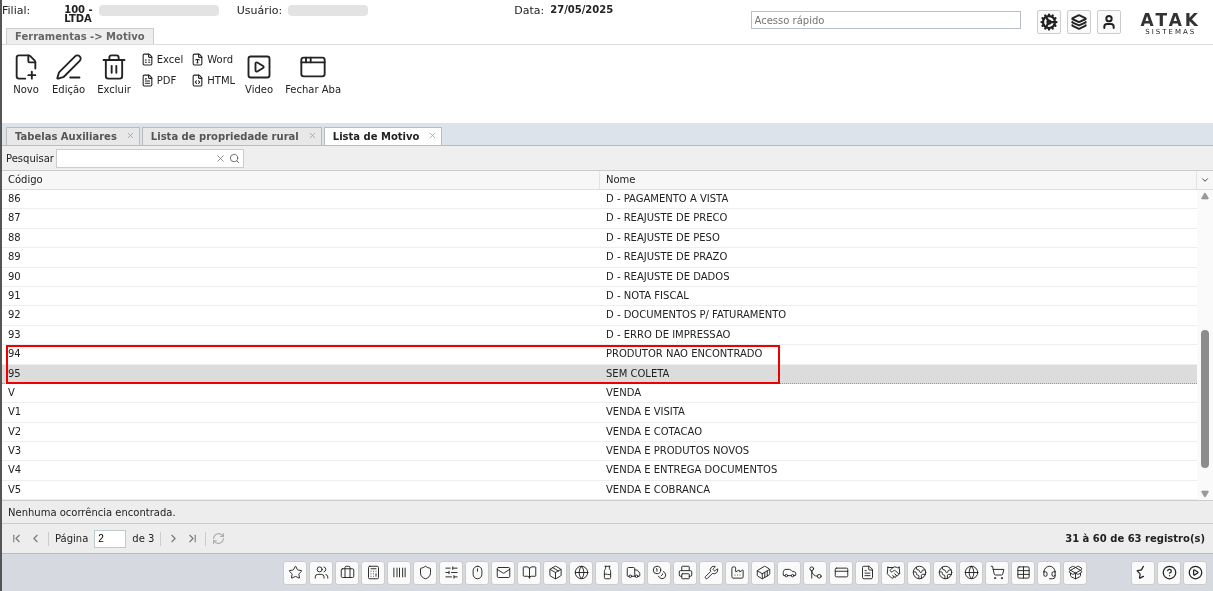  Describe the element at coordinates (78, 18) in the screenshot. I see `filial-value: LTDA` at that location.